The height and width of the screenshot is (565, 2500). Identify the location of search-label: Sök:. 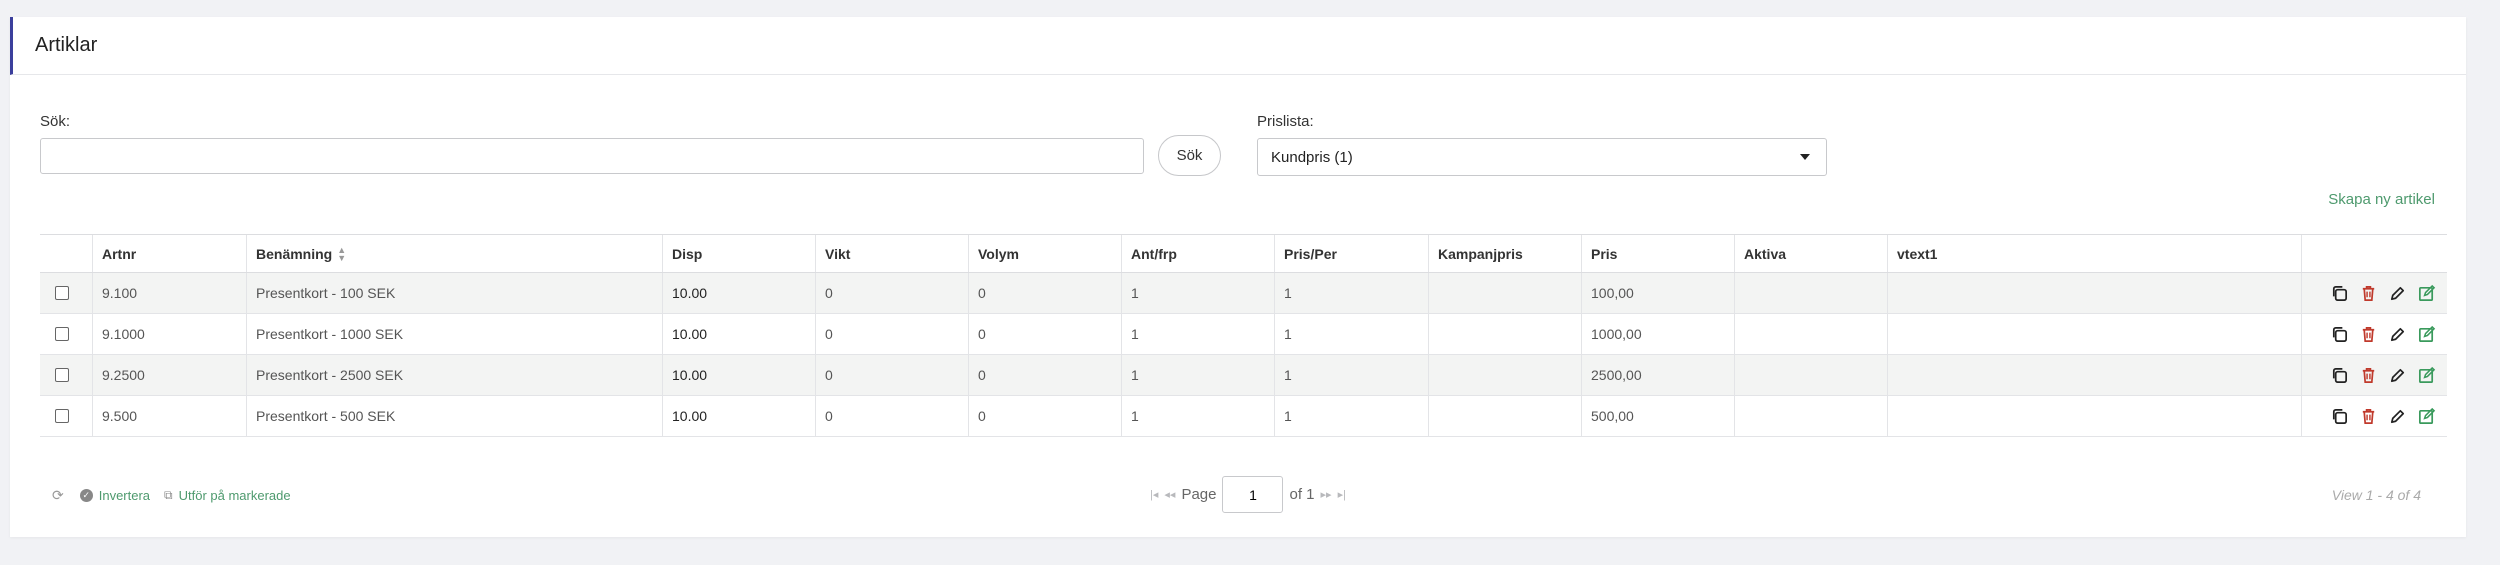
(55, 121).